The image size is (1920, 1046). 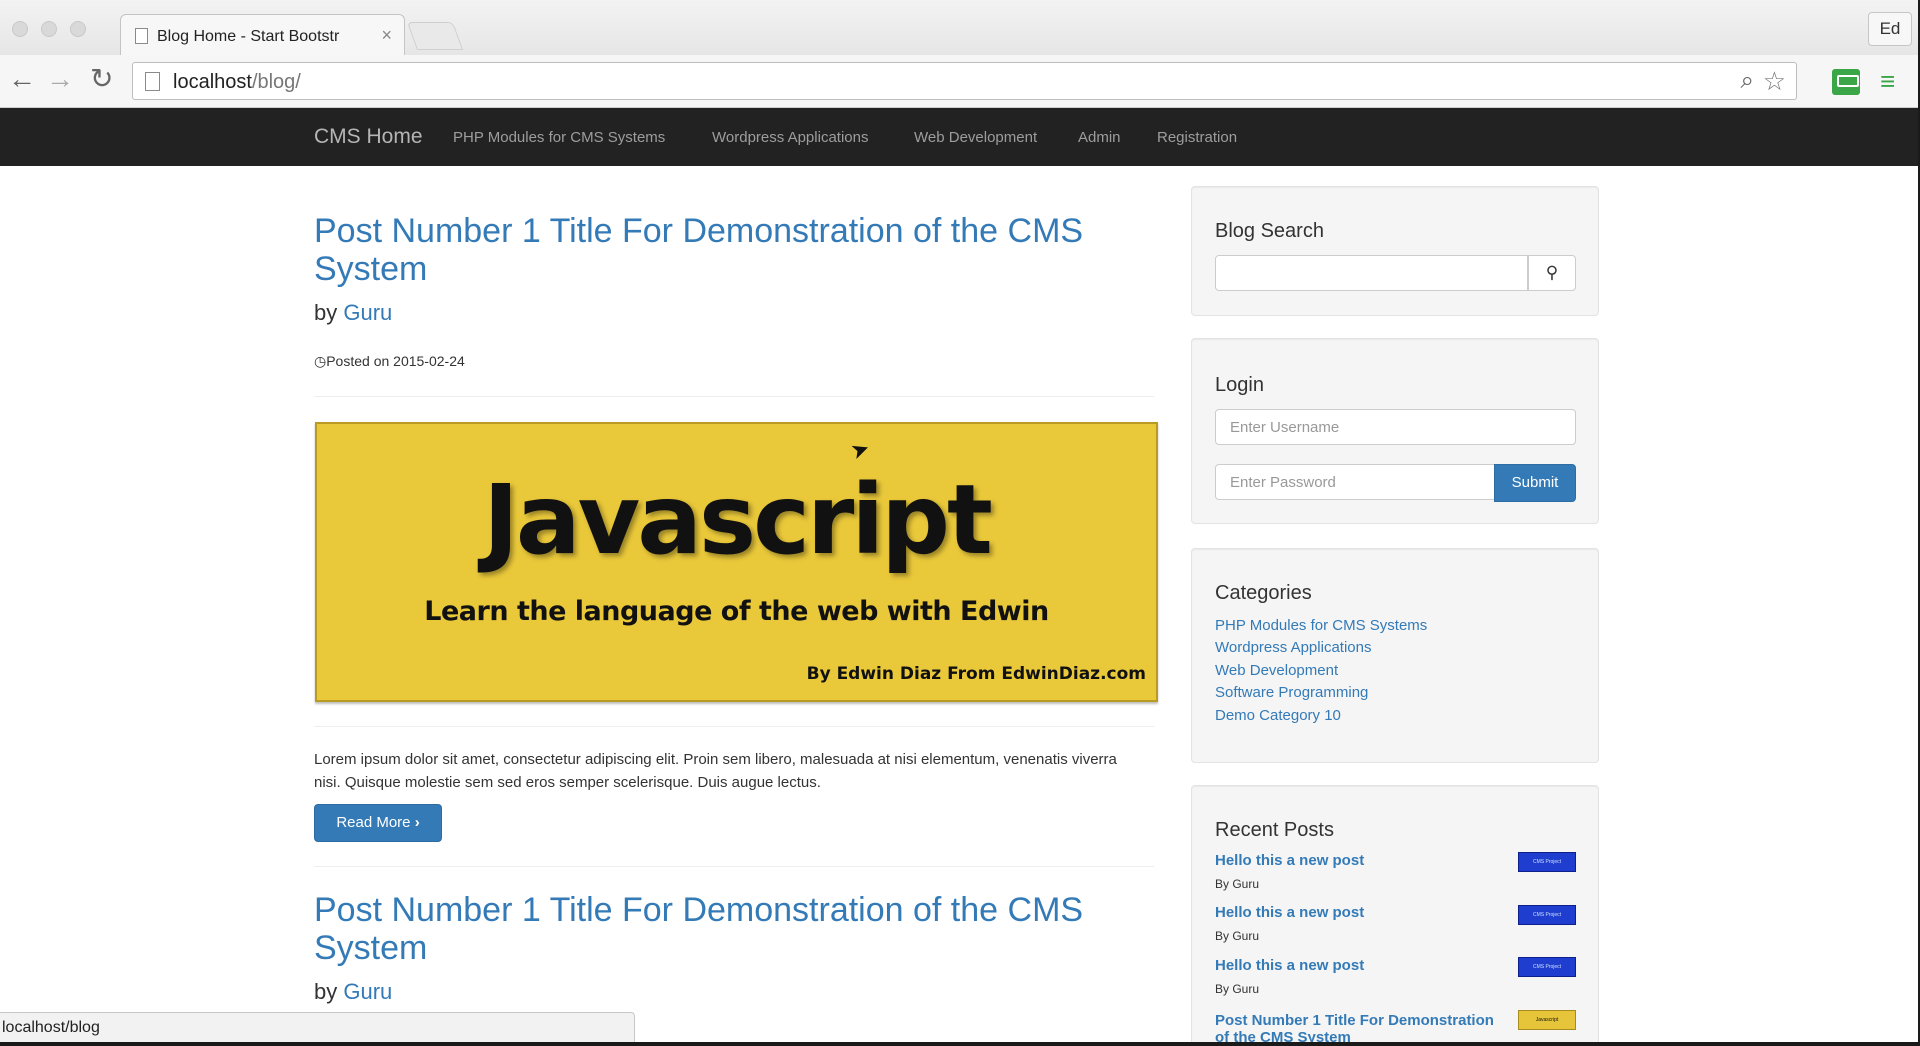 I want to click on minimize-window-icon, so click(x=49, y=29).